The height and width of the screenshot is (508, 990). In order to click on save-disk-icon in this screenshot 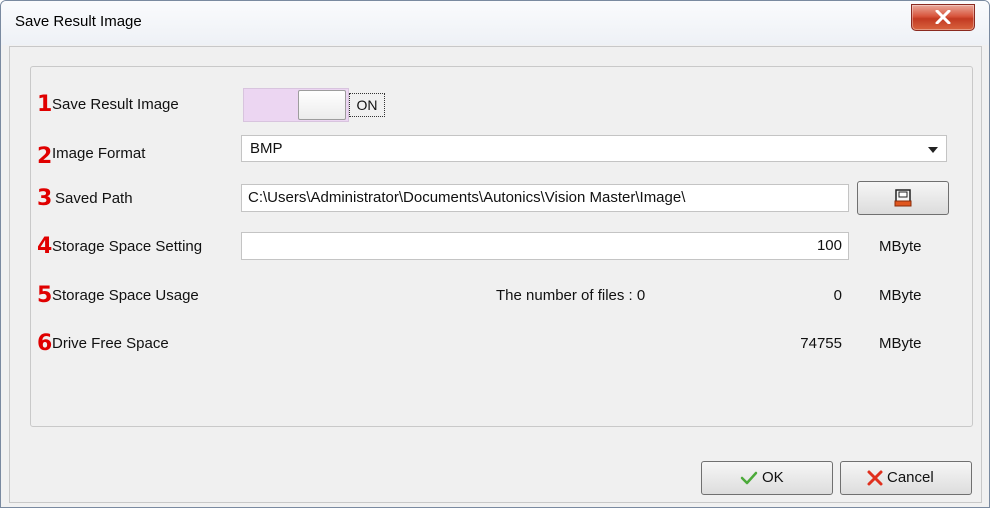, I will do `click(903, 198)`.